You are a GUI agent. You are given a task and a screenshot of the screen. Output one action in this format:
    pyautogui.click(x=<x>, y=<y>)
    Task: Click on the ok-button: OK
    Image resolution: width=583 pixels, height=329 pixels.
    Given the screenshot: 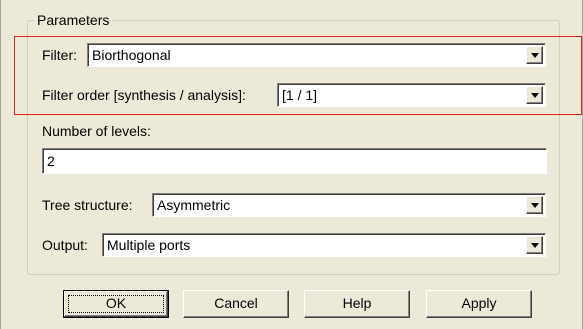 What is the action you would take?
    pyautogui.click(x=116, y=304)
    